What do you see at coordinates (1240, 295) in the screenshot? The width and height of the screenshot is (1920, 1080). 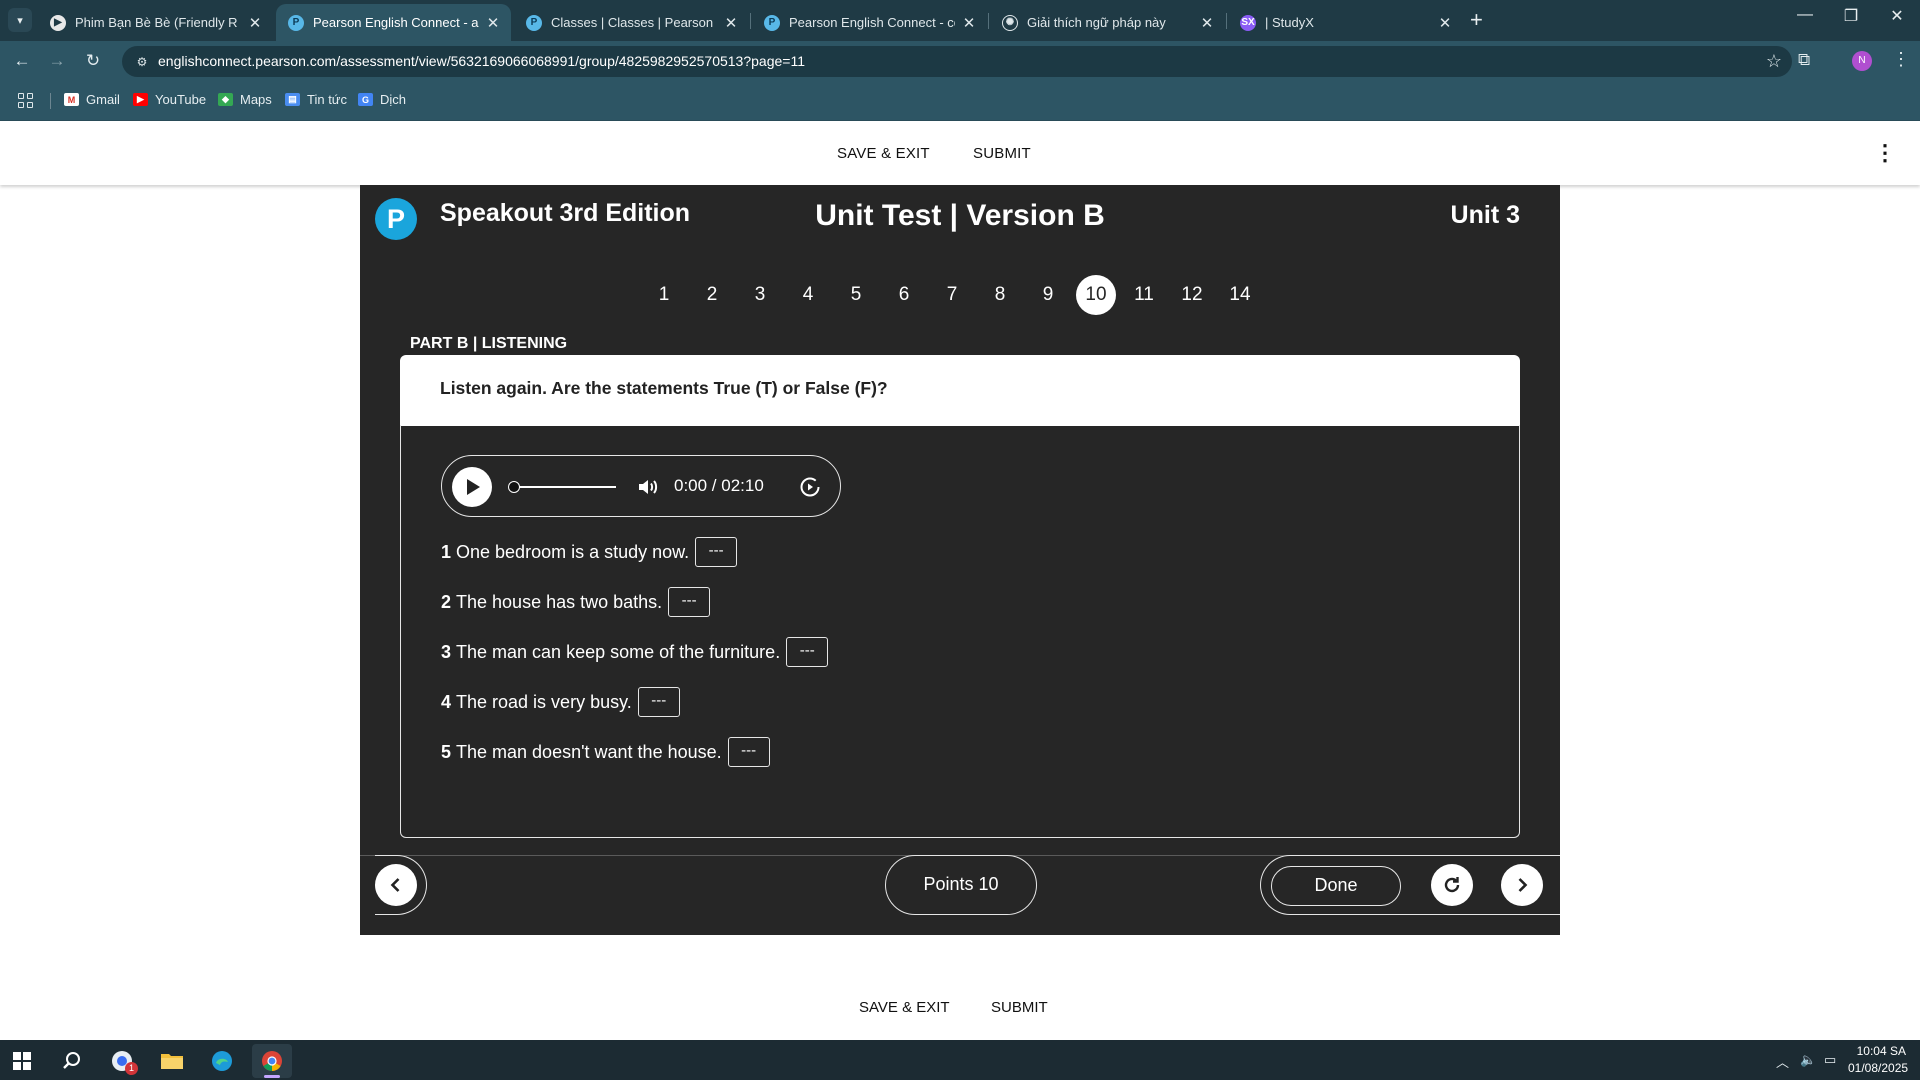 I see `page-number: 14` at bounding box center [1240, 295].